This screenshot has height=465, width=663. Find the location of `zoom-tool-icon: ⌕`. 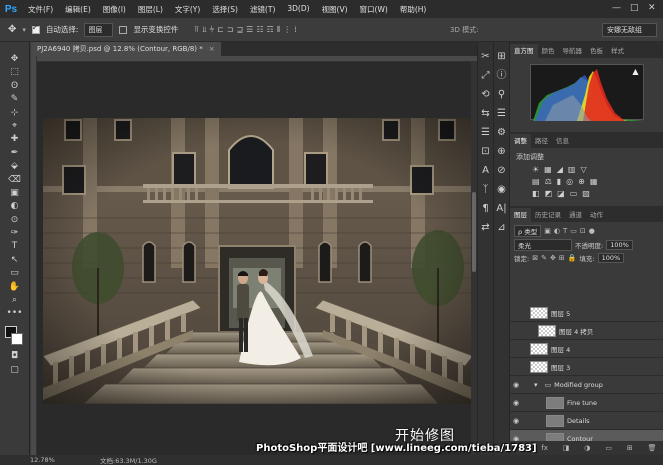

zoom-tool-icon: ⌕ is located at coordinates (14, 300).